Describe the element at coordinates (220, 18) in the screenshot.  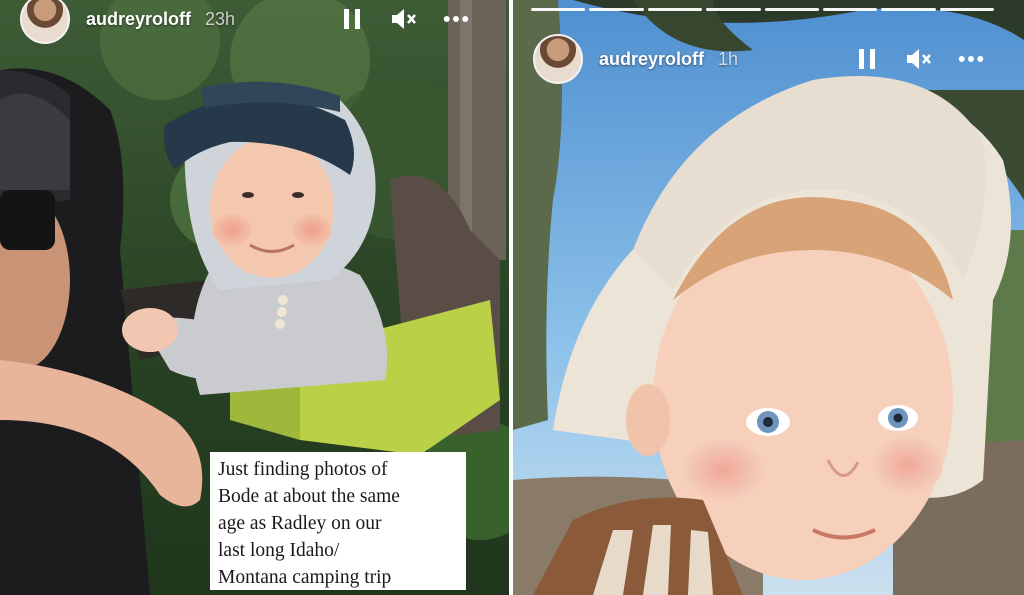
I see `post-timestamp: 23h` at that location.